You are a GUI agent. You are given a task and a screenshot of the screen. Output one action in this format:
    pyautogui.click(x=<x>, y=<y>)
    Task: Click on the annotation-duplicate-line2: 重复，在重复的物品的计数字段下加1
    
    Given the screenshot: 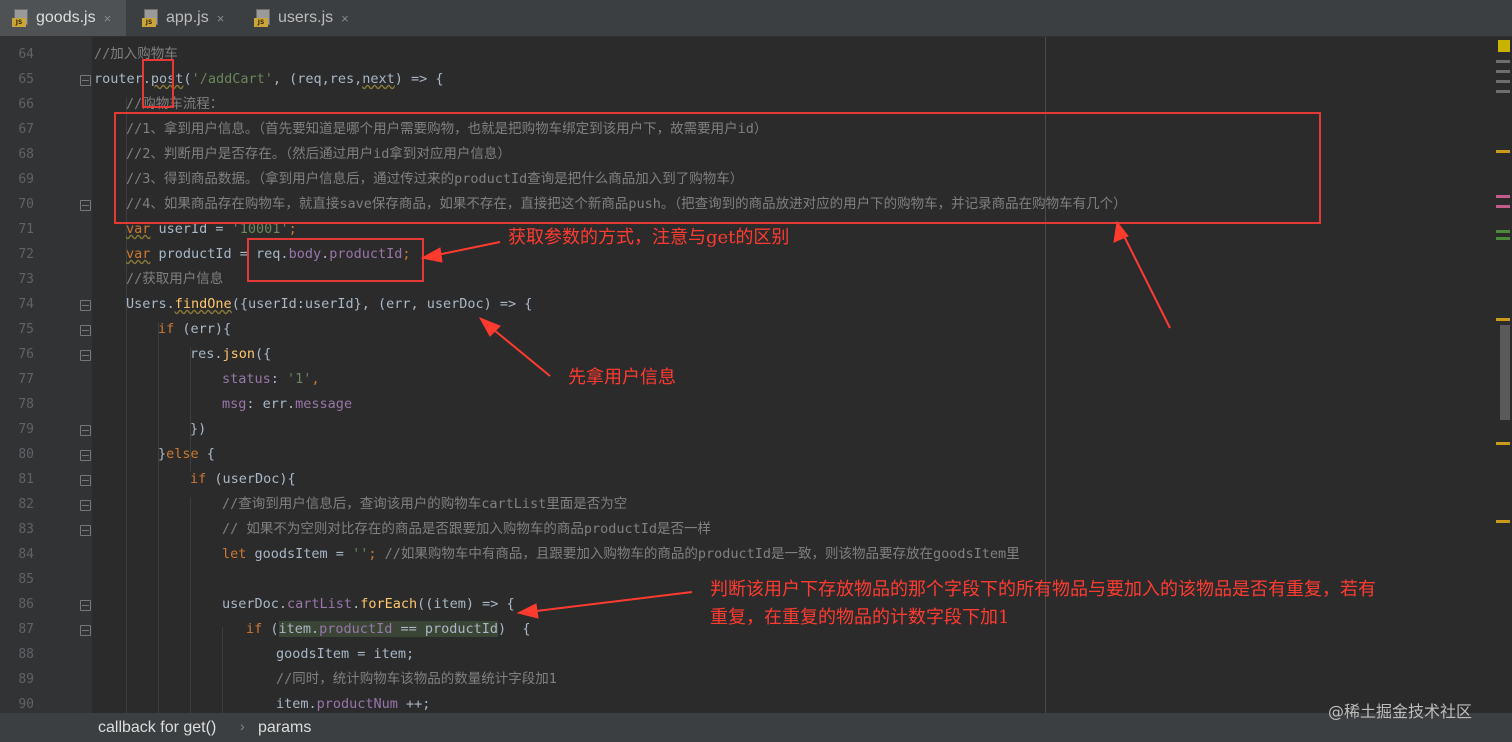 What is the action you would take?
    pyautogui.click(x=860, y=617)
    